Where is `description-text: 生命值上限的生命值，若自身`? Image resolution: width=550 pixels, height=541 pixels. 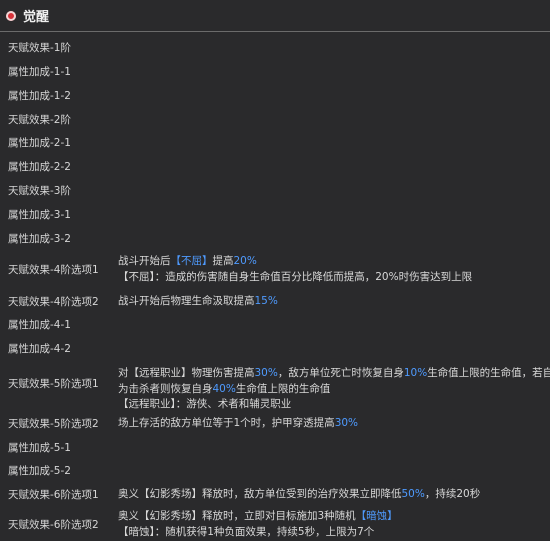
description-text: 生命值上限的生命值，若自身 is located at coordinates (488, 373).